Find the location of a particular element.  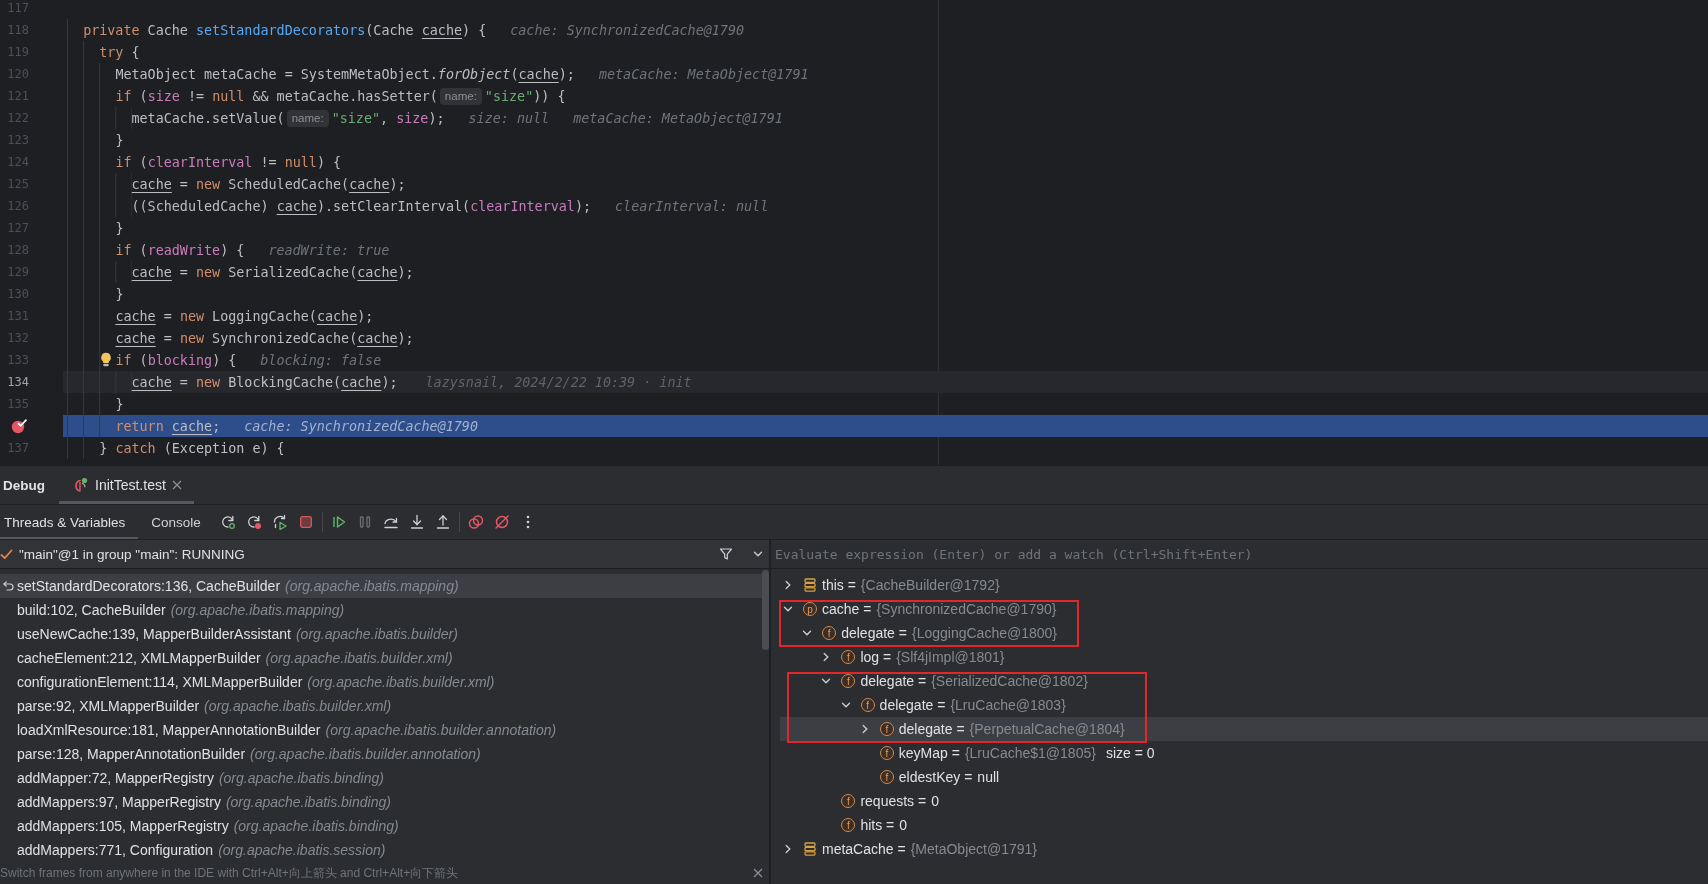

code-text: cache = new LoggingCache(cache); is located at coordinates (244, 316).